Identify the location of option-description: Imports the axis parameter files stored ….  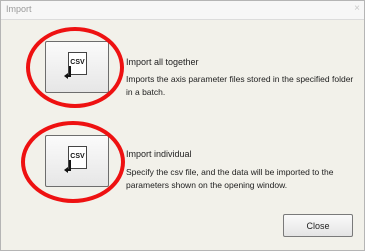
(240, 85).